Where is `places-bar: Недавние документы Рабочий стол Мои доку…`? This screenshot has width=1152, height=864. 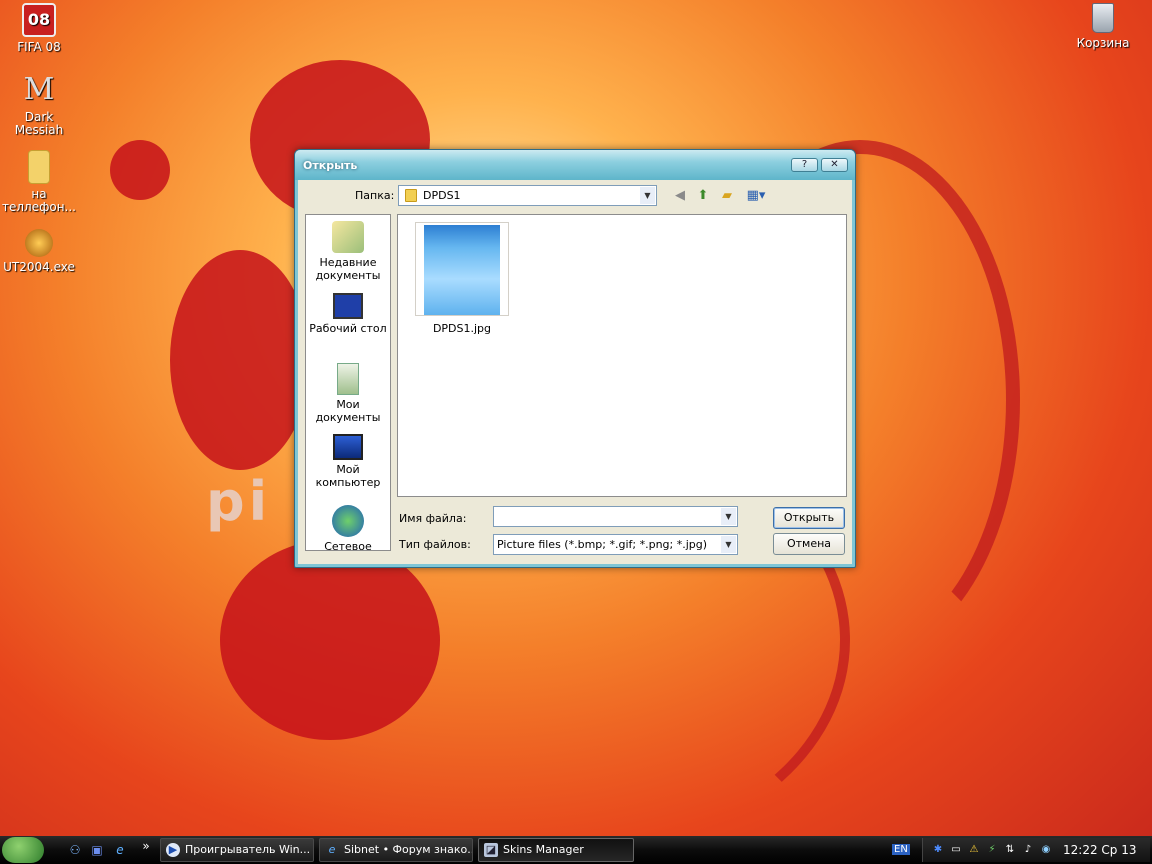
places-bar: Недавние документы Рабочий стол Мои доку… is located at coordinates (348, 382).